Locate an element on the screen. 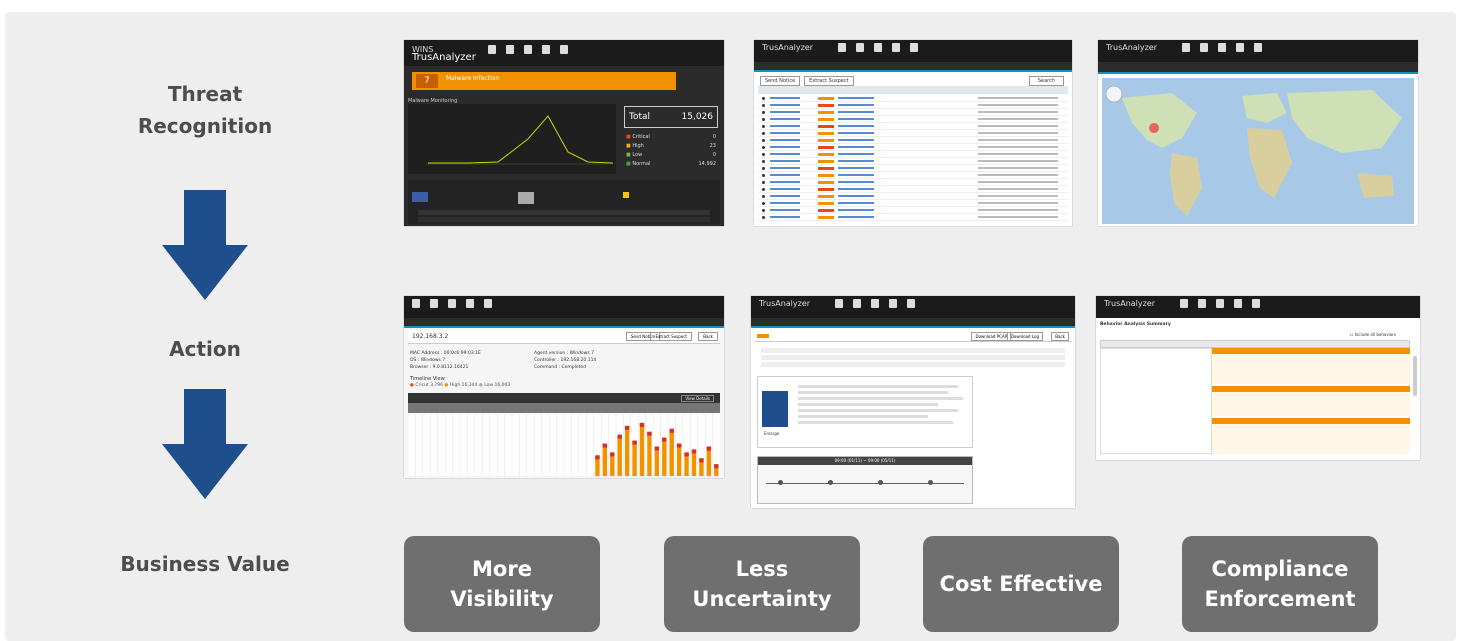 This screenshot has height=641, width=1461. include-all-checkbox: ☐ Include all behaviors is located at coordinates (1373, 334).